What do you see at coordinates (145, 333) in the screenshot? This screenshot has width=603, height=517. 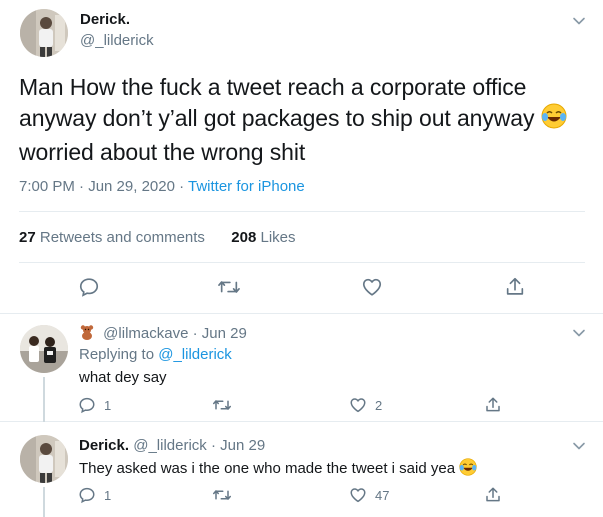 I see `handle: @lilmackave` at bounding box center [145, 333].